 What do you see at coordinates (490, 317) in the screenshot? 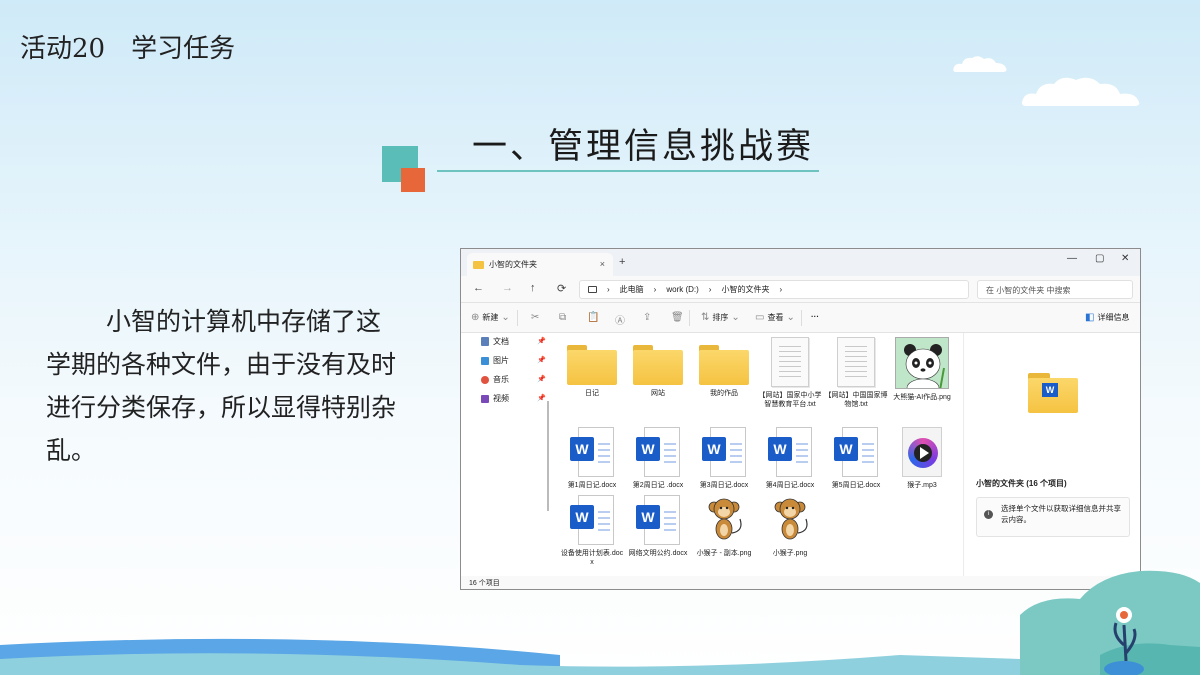
I see `new-button: ⊕ 新建 ⌄` at bounding box center [490, 317].